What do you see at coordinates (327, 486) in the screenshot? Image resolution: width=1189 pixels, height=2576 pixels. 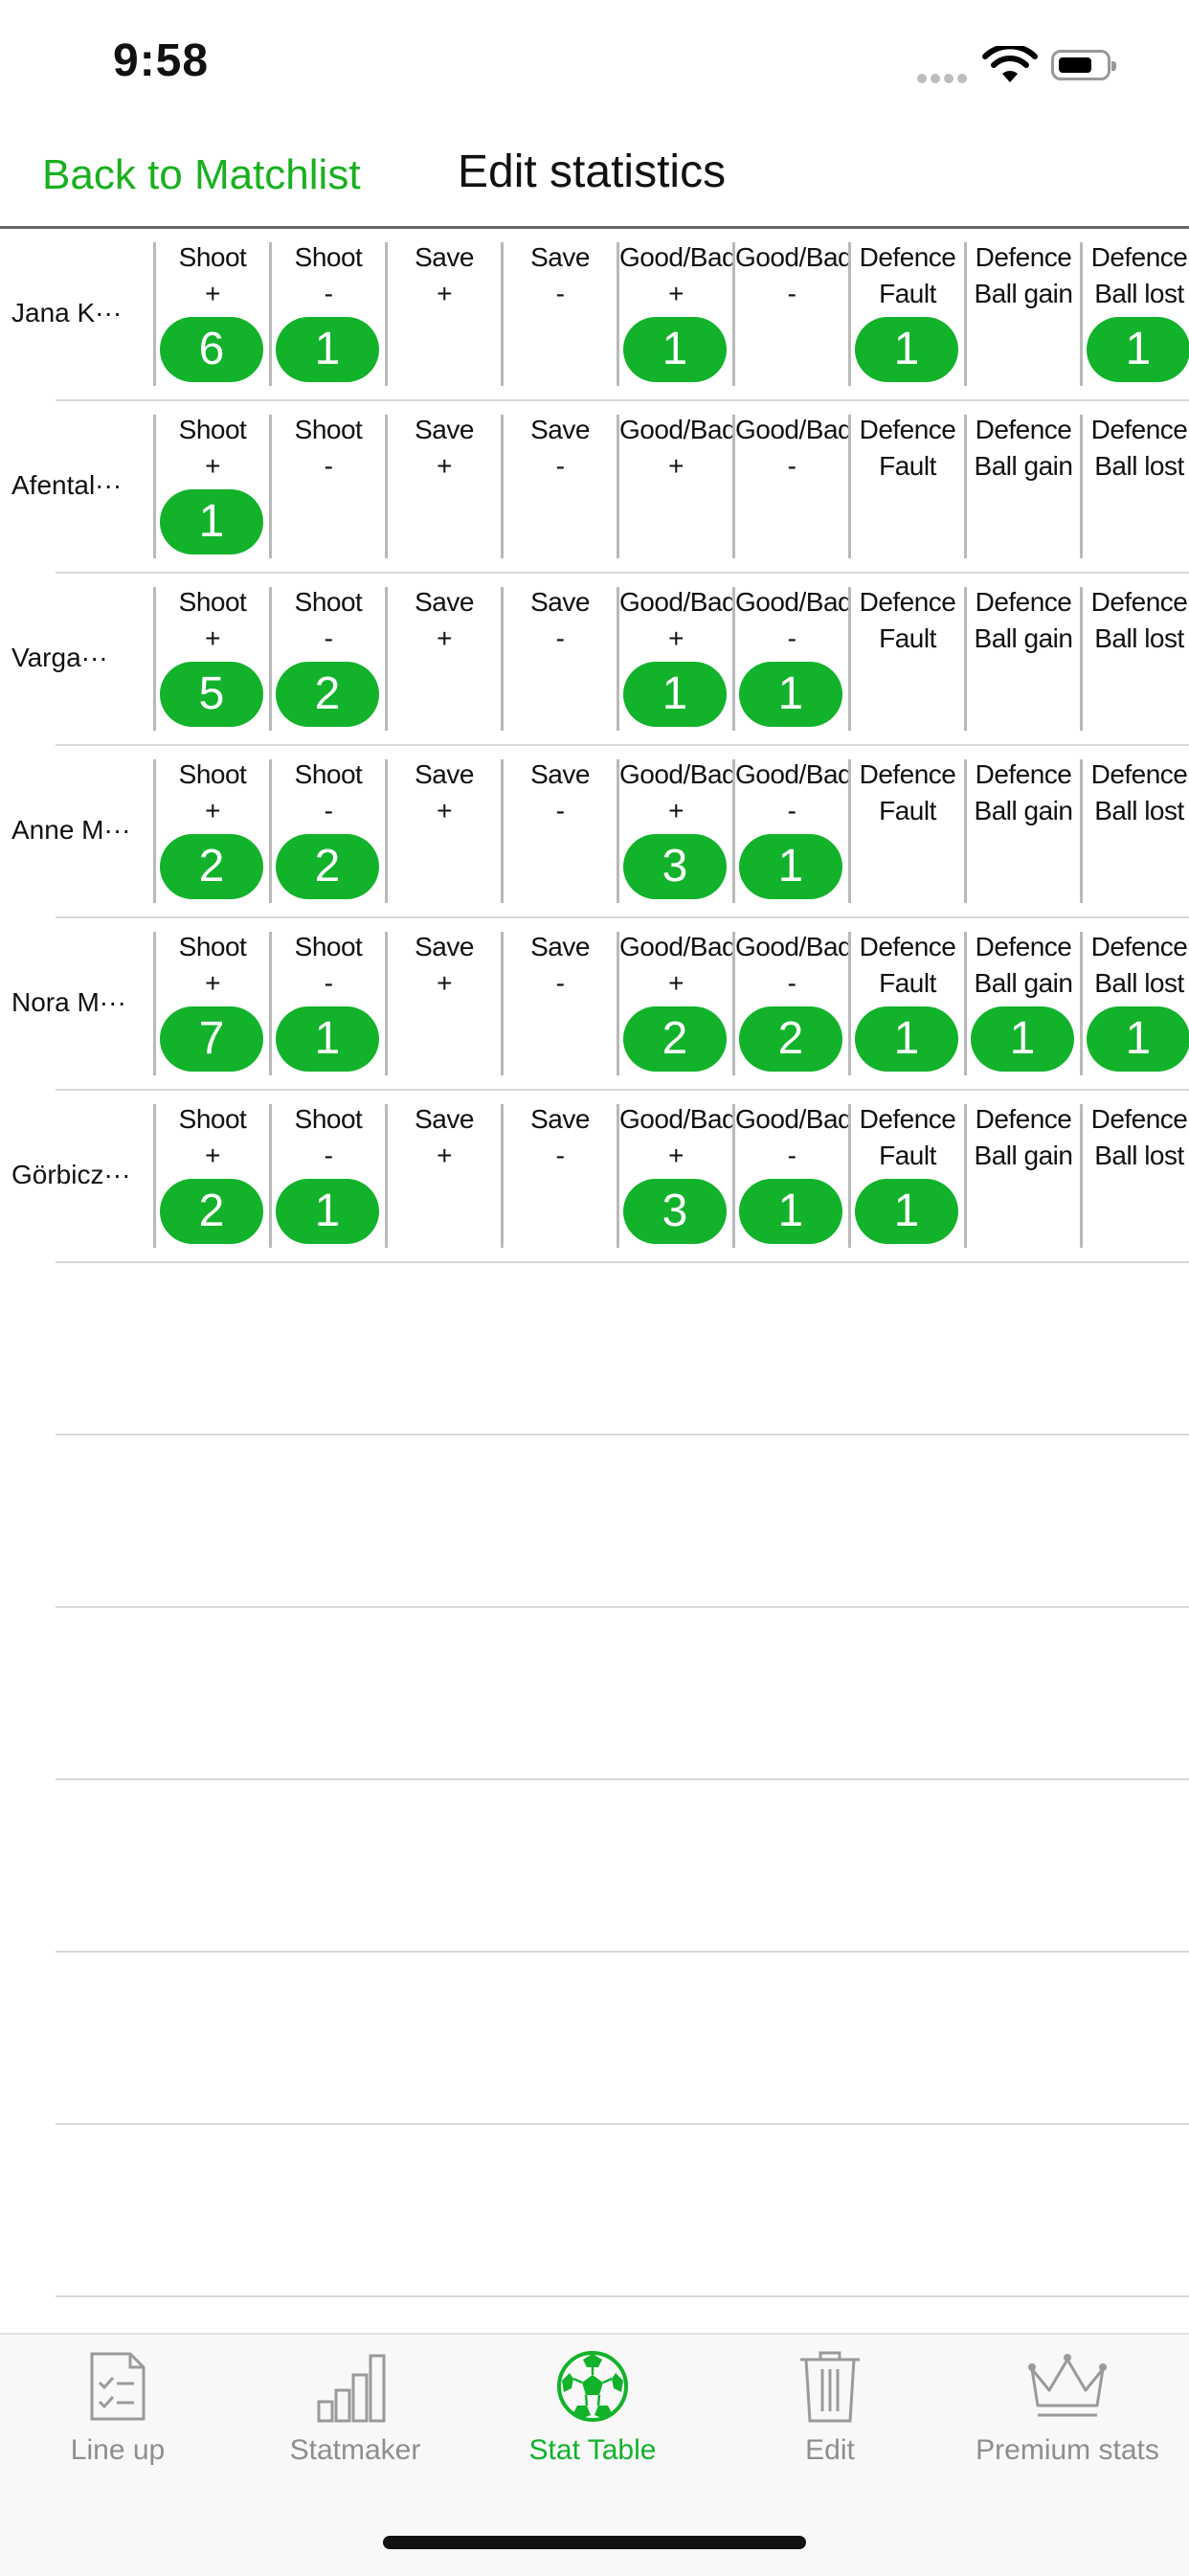 I see `stat-cell: Shoot -` at bounding box center [327, 486].